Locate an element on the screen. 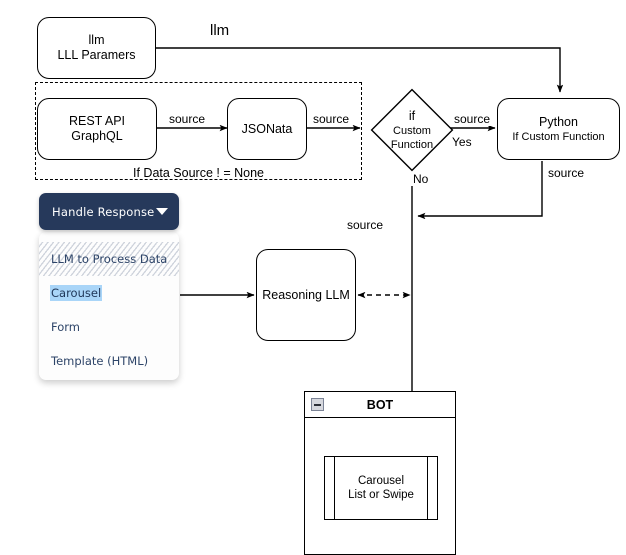 The width and height of the screenshot is (626, 555). dropdown-option-label: Carousel is located at coordinates (76, 293).